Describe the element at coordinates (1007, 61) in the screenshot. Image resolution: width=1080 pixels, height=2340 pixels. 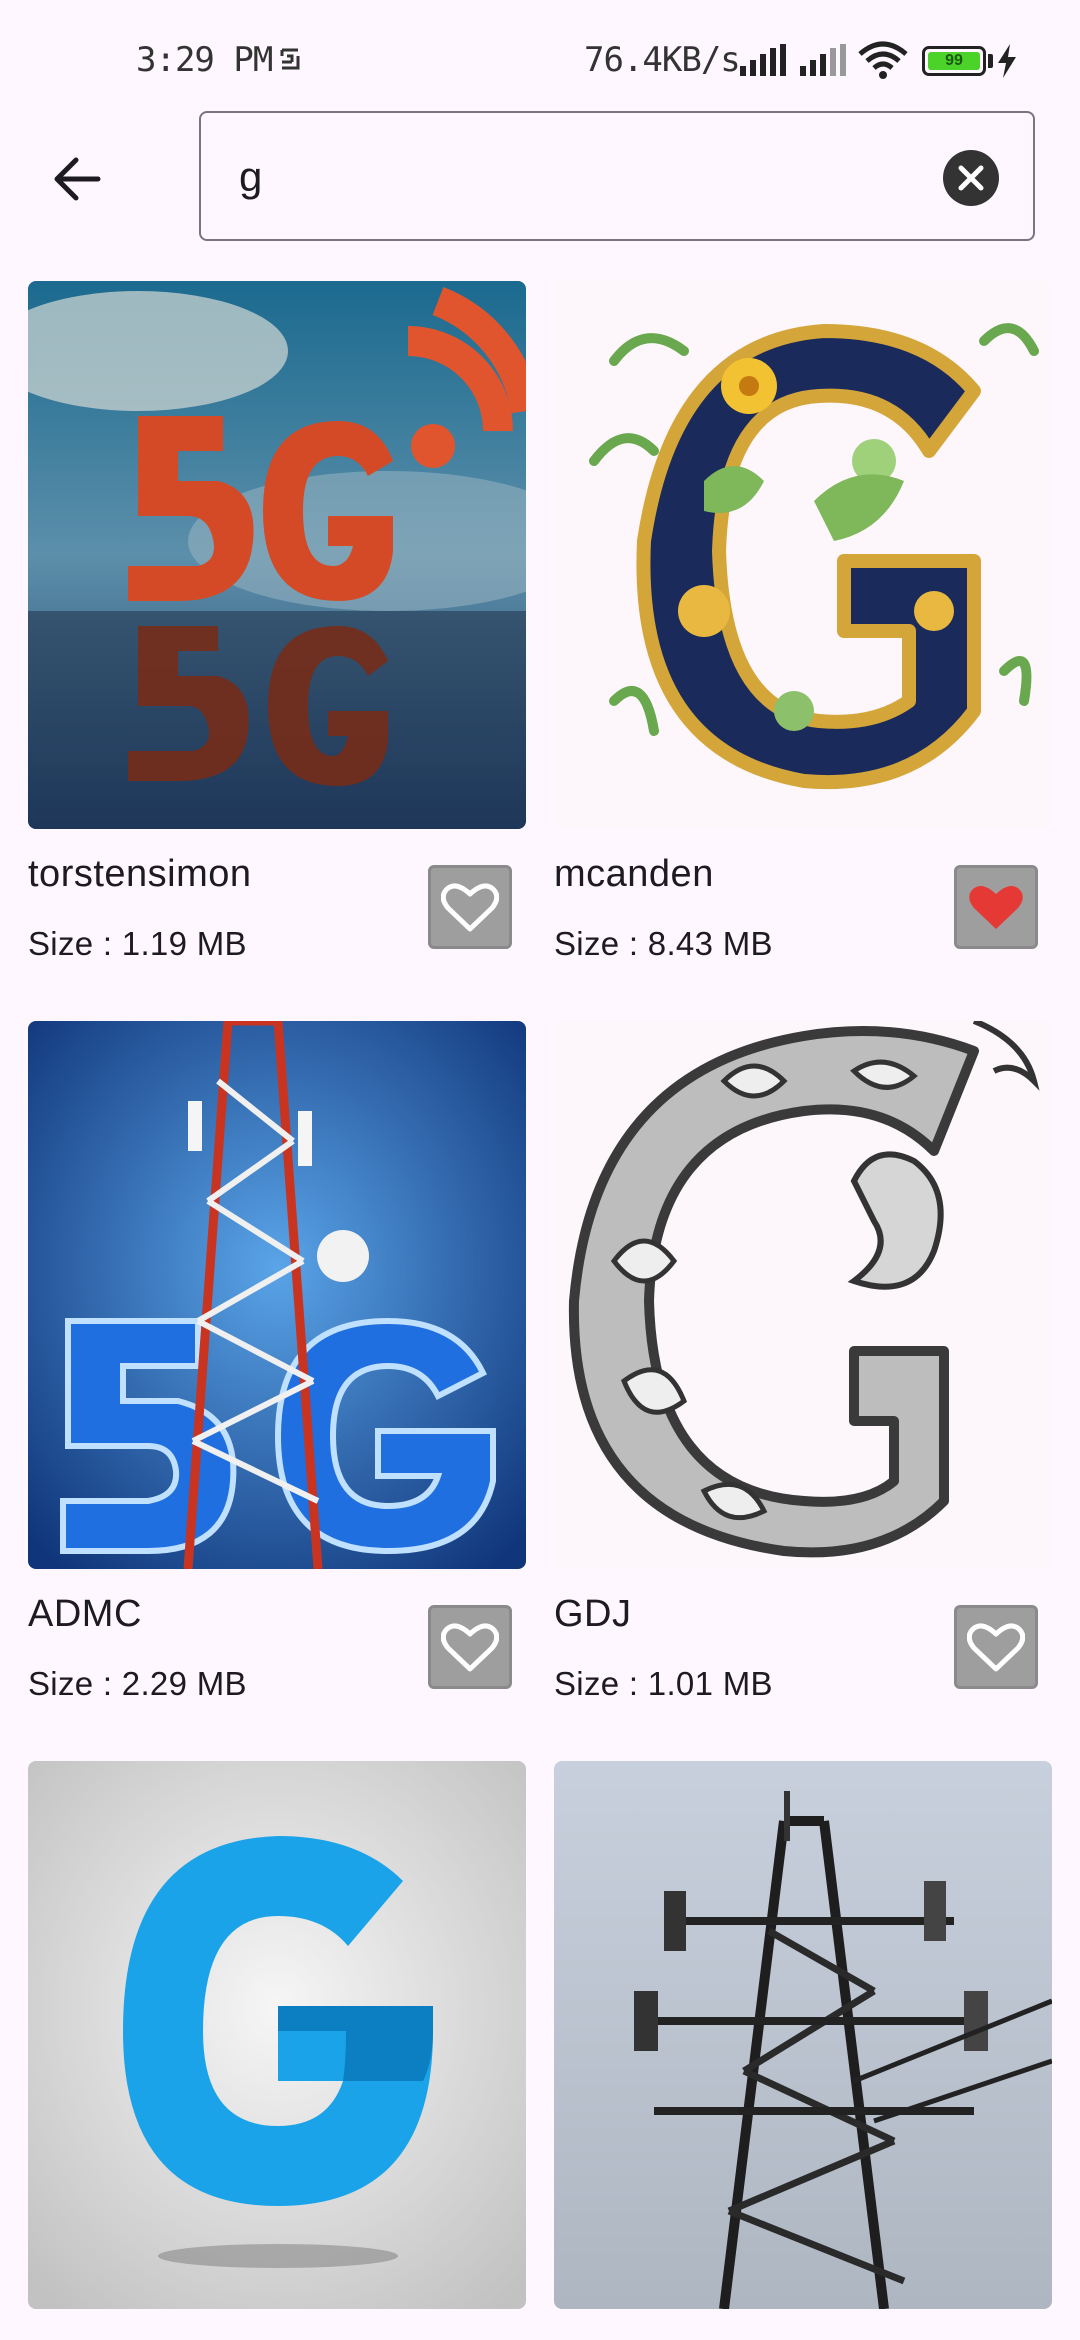
I see `charging-bolt-icon` at that location.